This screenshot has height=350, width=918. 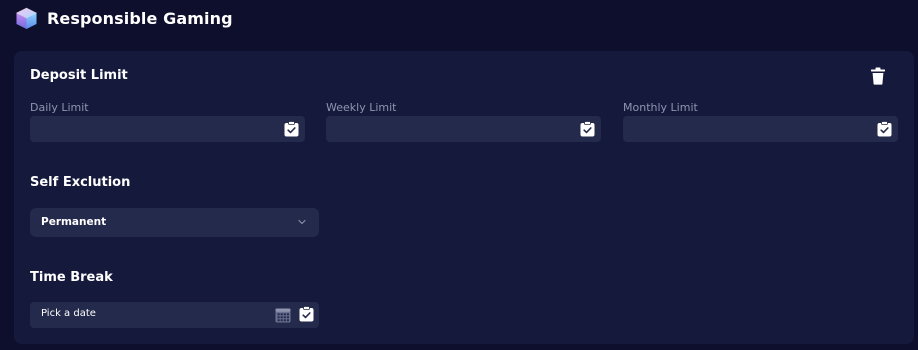 I want to click on page-header: Responsible Gaming, so click(x=123, y=18).